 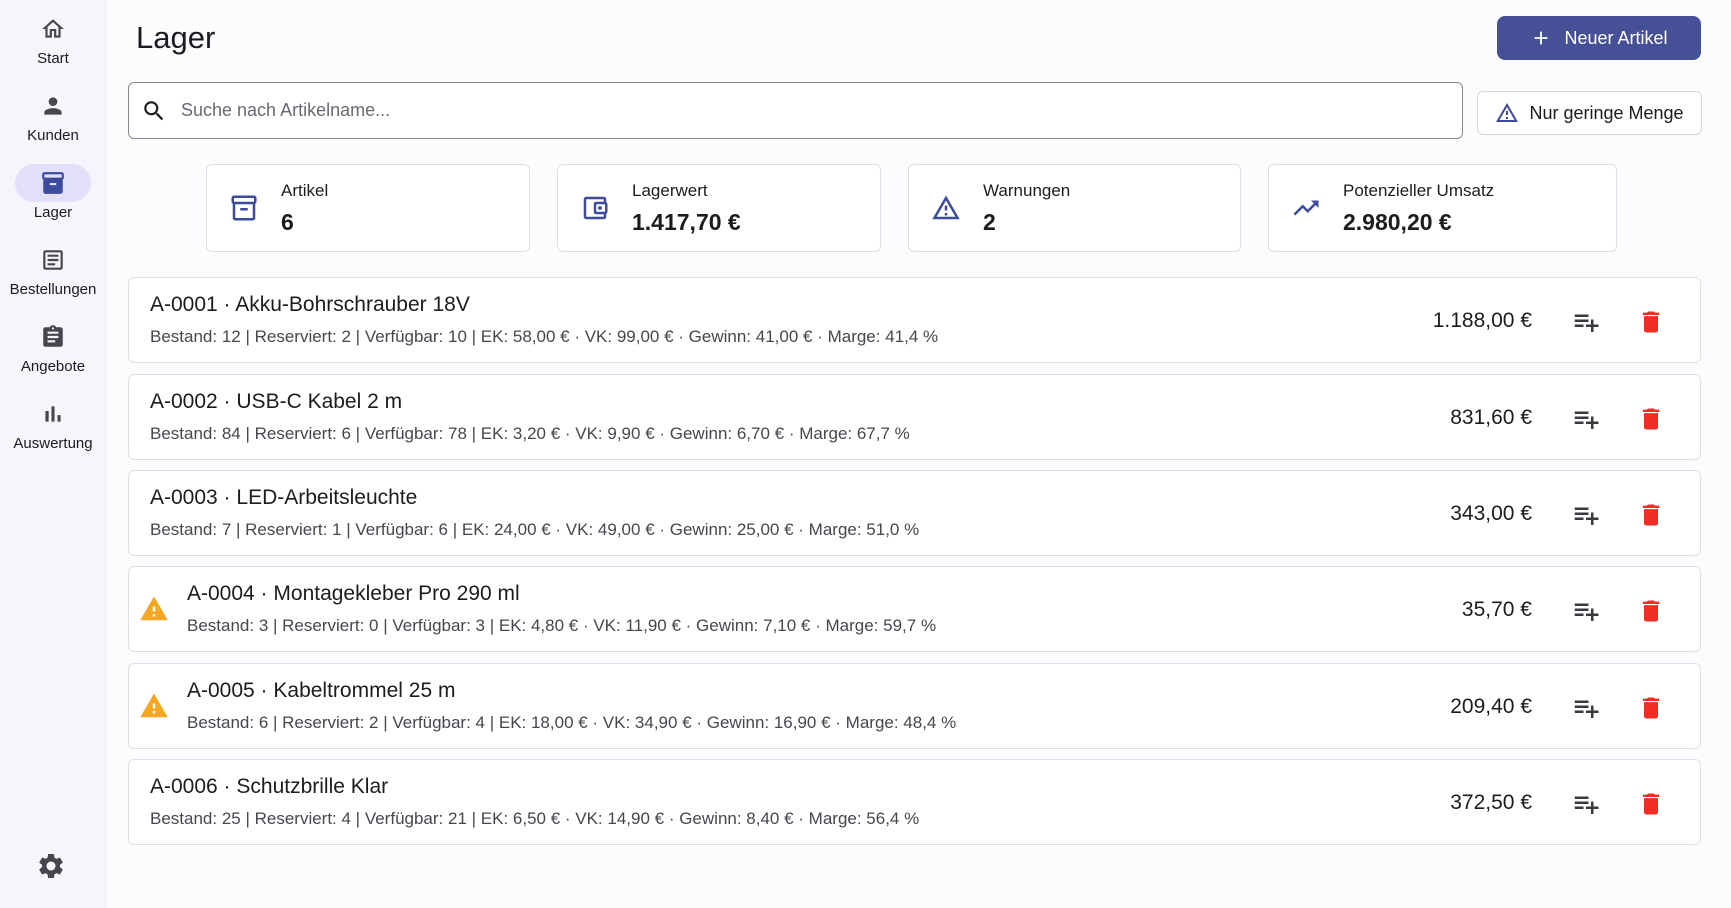 I want to click on stat-value: 2, so click(x=989, y=221).